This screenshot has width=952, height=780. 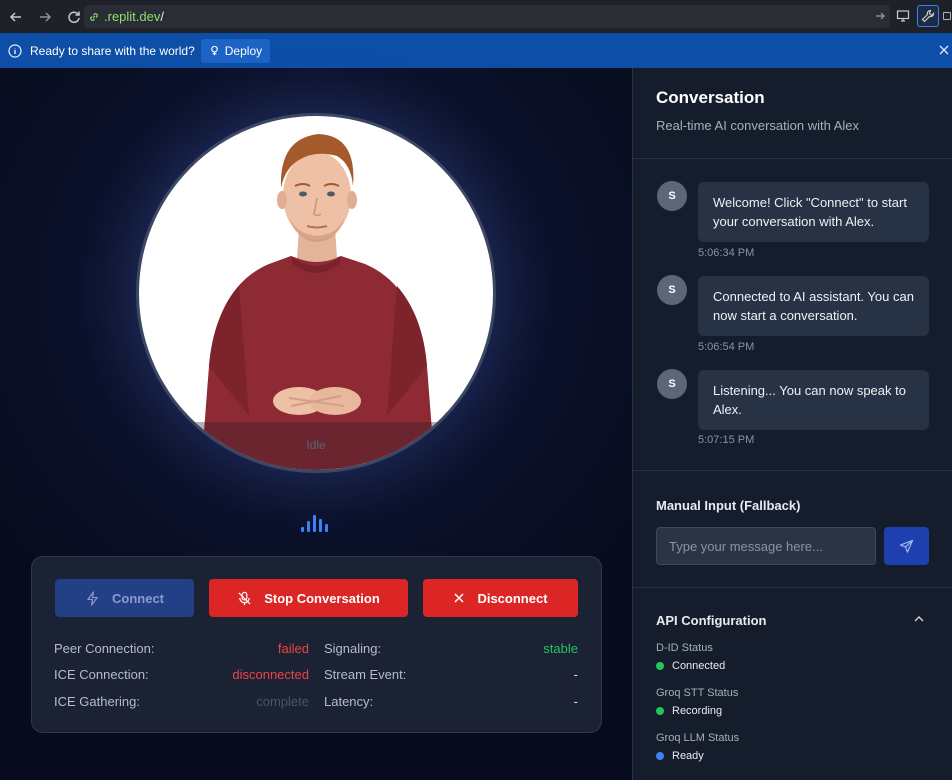 What do you see at coordinates (214, 50) in the screenshot?
I see `deploy-icon` at bounding box center [214, 50].